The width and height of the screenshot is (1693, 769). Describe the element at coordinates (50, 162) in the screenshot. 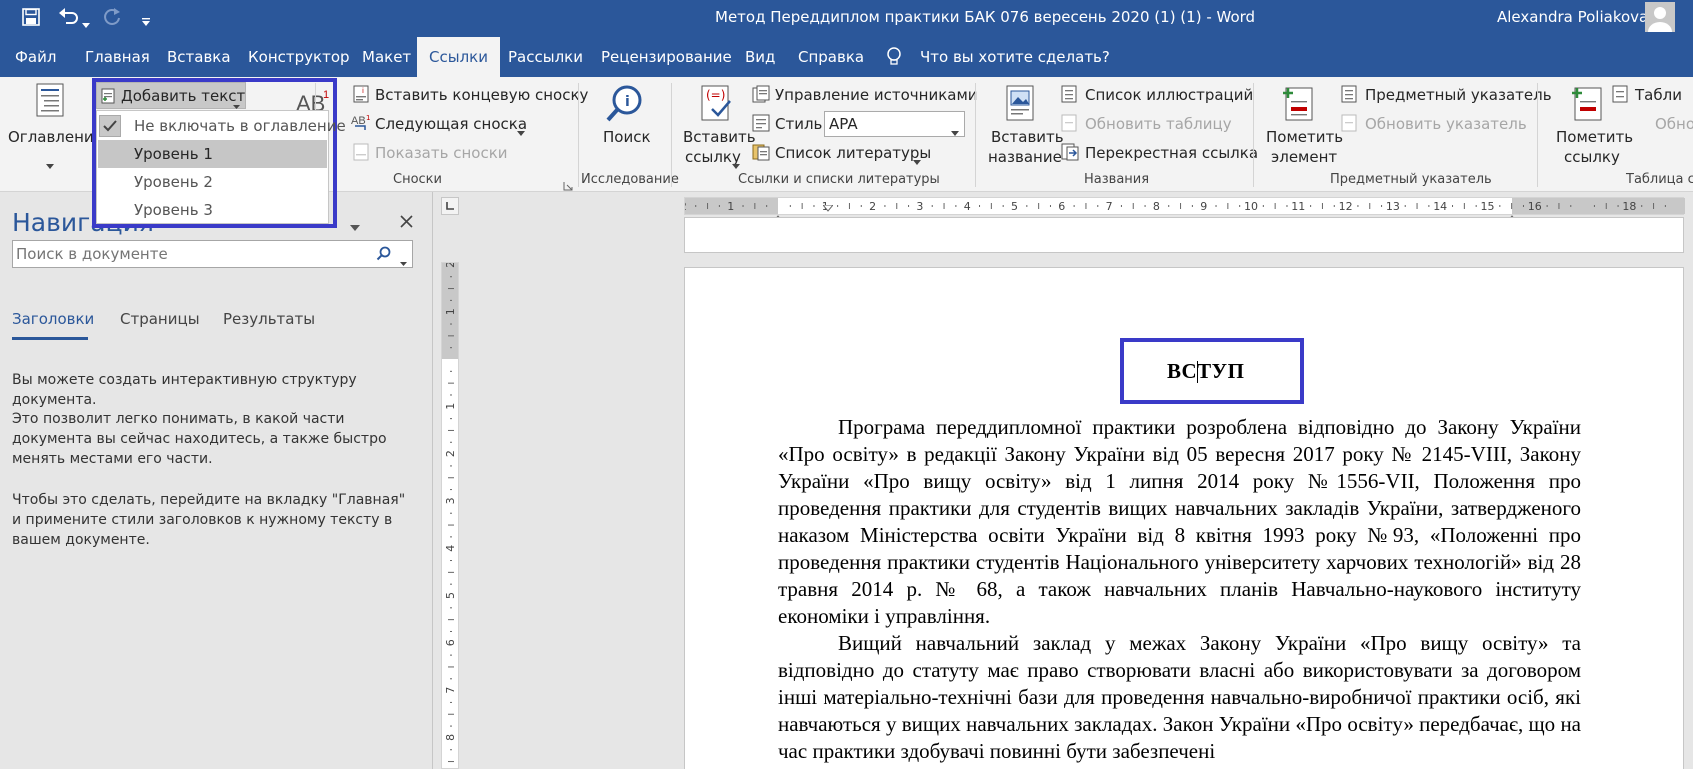

I see `toc-dropdown-icon` at that location.